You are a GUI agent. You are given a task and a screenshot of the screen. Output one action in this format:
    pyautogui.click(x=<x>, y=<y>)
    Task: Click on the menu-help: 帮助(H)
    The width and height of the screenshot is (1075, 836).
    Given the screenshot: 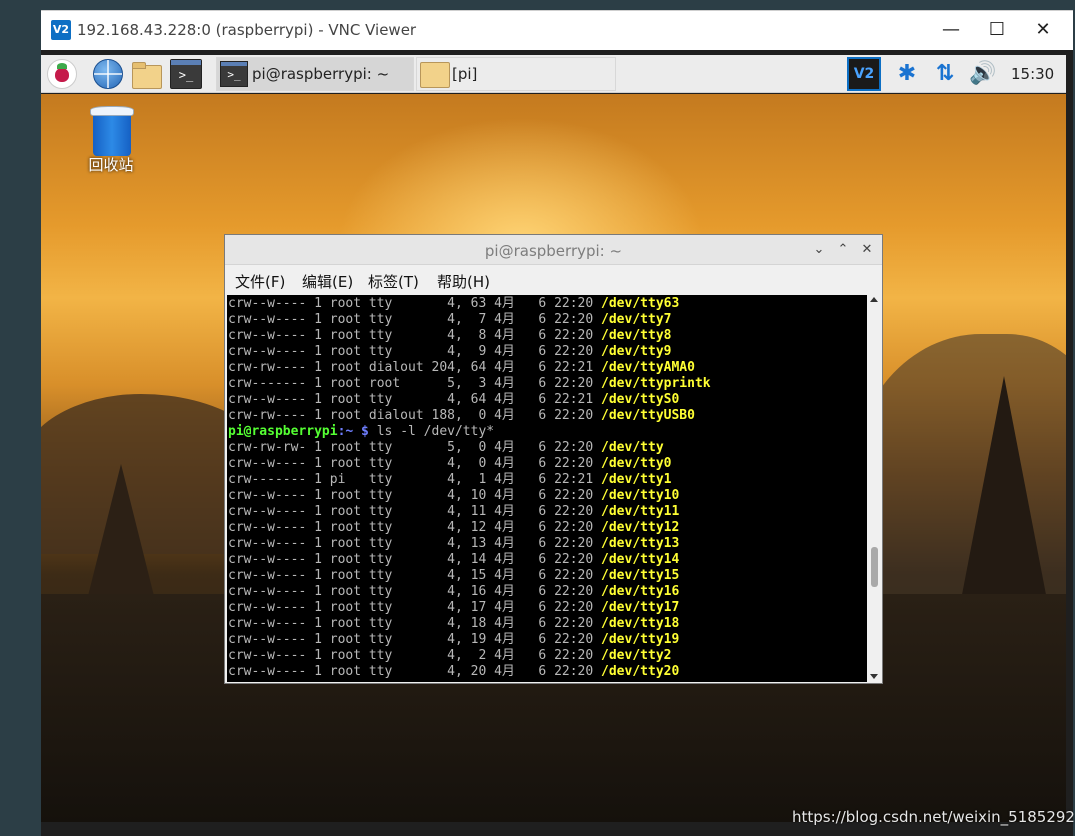 What is the action you would take?
    pyautogui.click(x=463, y=281)
    